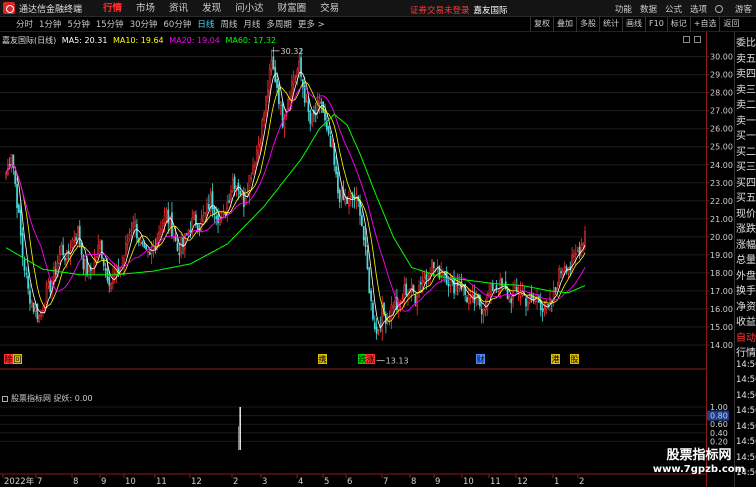 The height and width of the screenshot is (487, 756). I want to click on event-marker-0: 除, so click(9, 359).